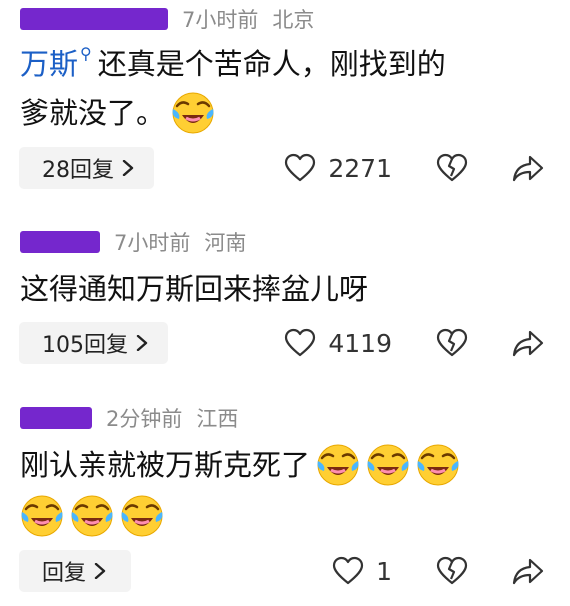 This screenshot has height=606, width=570. I want to click on comment-meta: 7小时前 北京, so click(167, 19).